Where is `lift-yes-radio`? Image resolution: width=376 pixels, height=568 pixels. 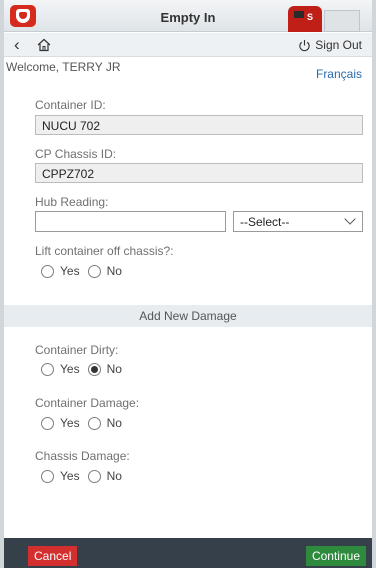
lift-yes-radio is located at coordinates (47, 271).